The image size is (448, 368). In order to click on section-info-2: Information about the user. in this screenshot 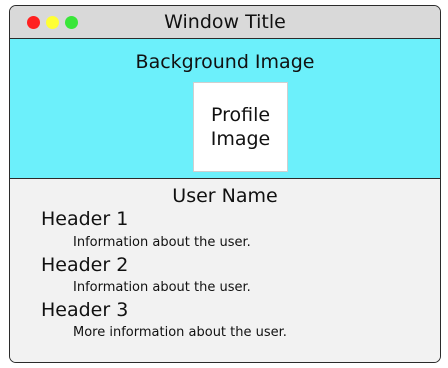, I will do `click(162, 287)`.